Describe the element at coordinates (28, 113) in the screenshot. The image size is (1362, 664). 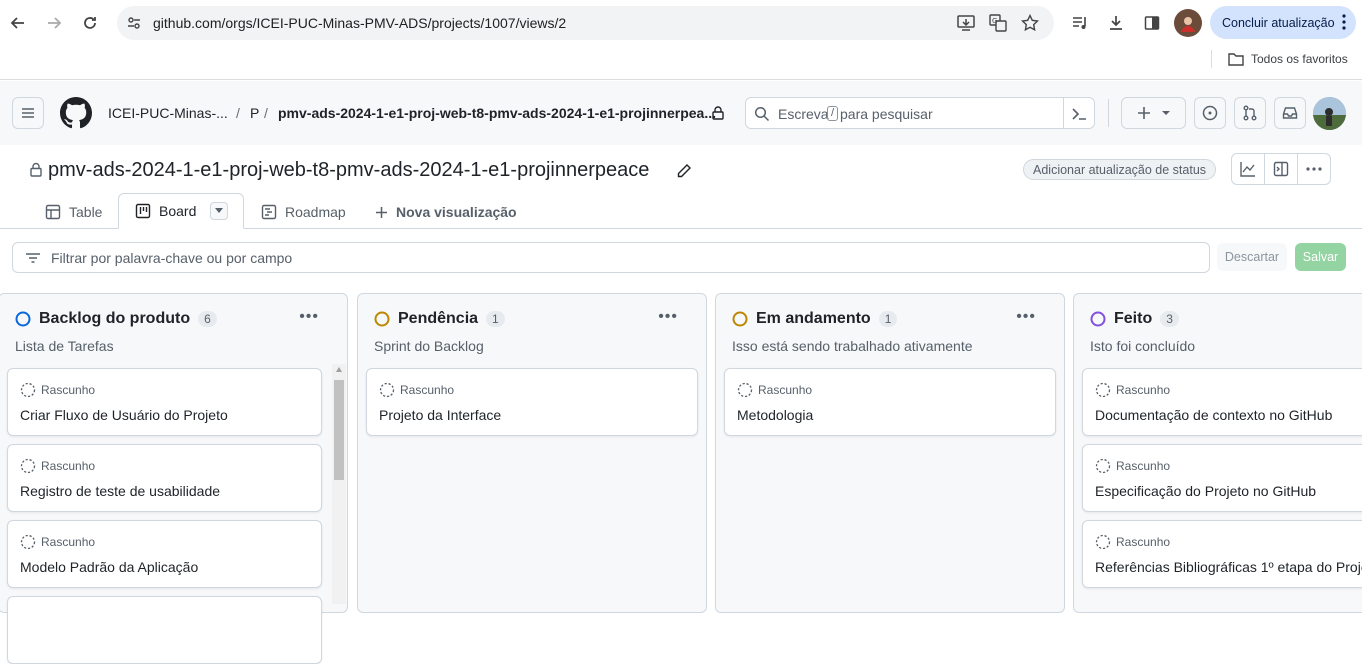
I see `hamburger-menu-icon` at that location.